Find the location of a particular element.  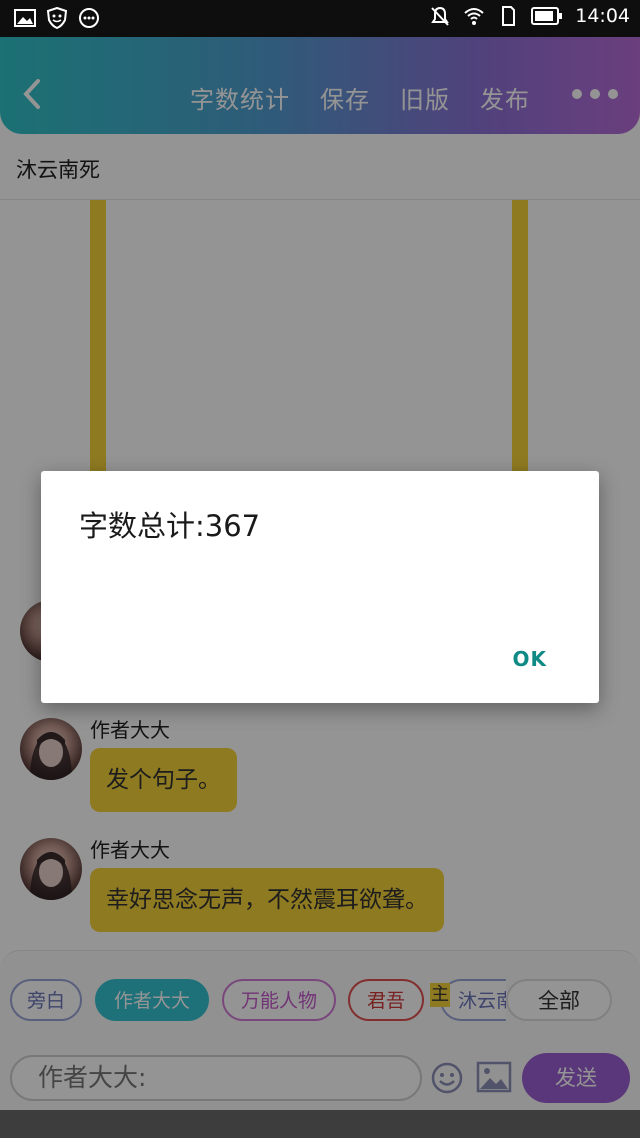

sim-icon is located at coordinates (509, 16).